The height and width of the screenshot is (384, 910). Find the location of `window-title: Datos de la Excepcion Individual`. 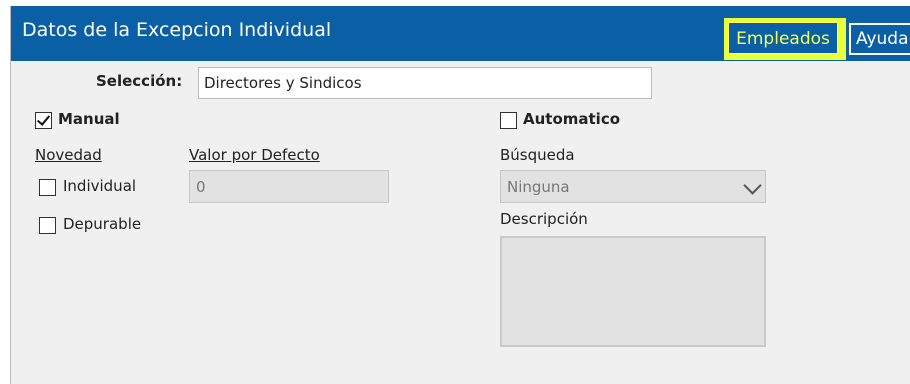

window-title: Datos de la Excepcion Individual is located at coordinates (177, 30).